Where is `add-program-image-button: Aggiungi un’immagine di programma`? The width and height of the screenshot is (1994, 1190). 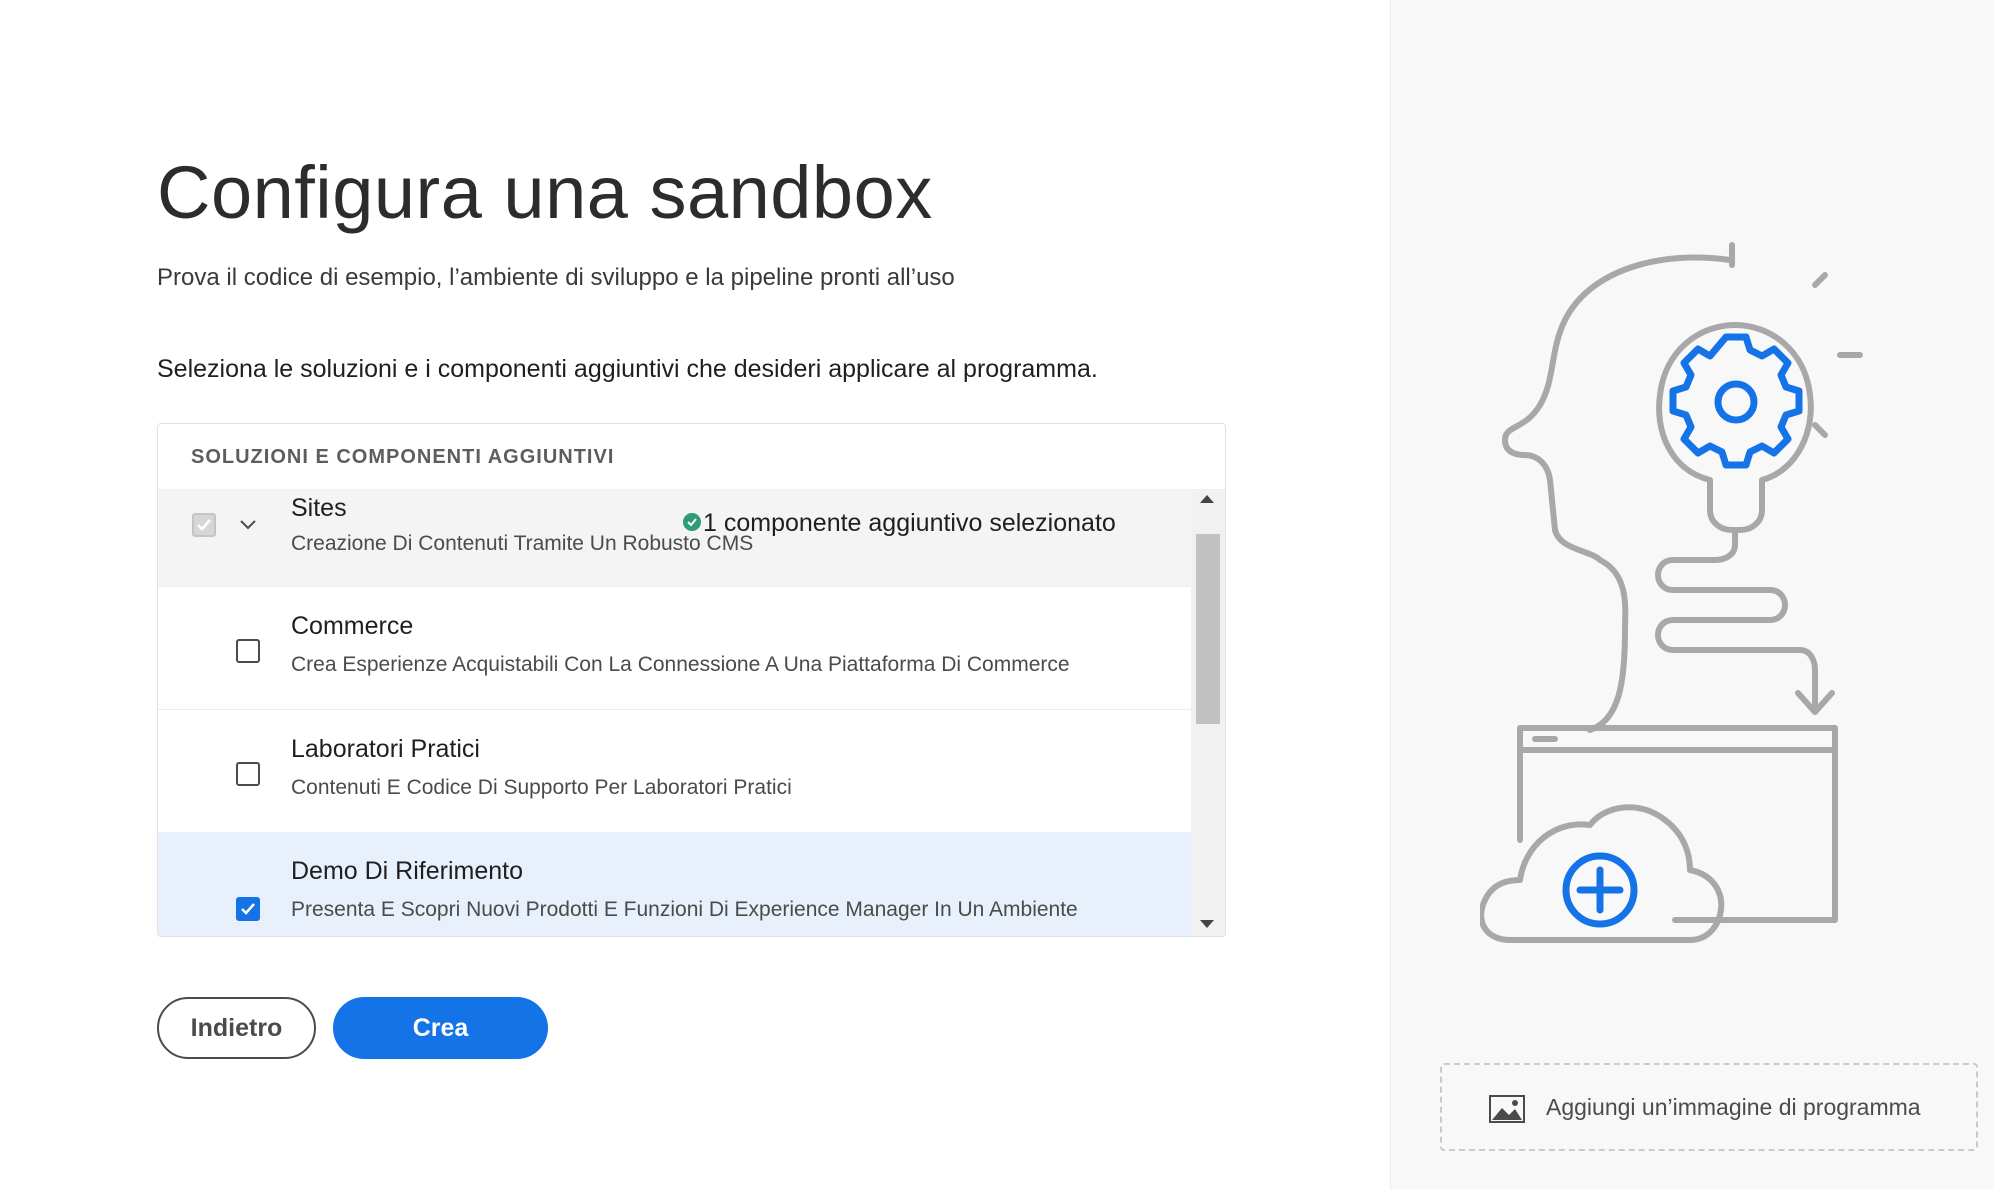
add-program-image-button: Aggiungi un’immagine di programma is located at coordinates (1709, 1107).